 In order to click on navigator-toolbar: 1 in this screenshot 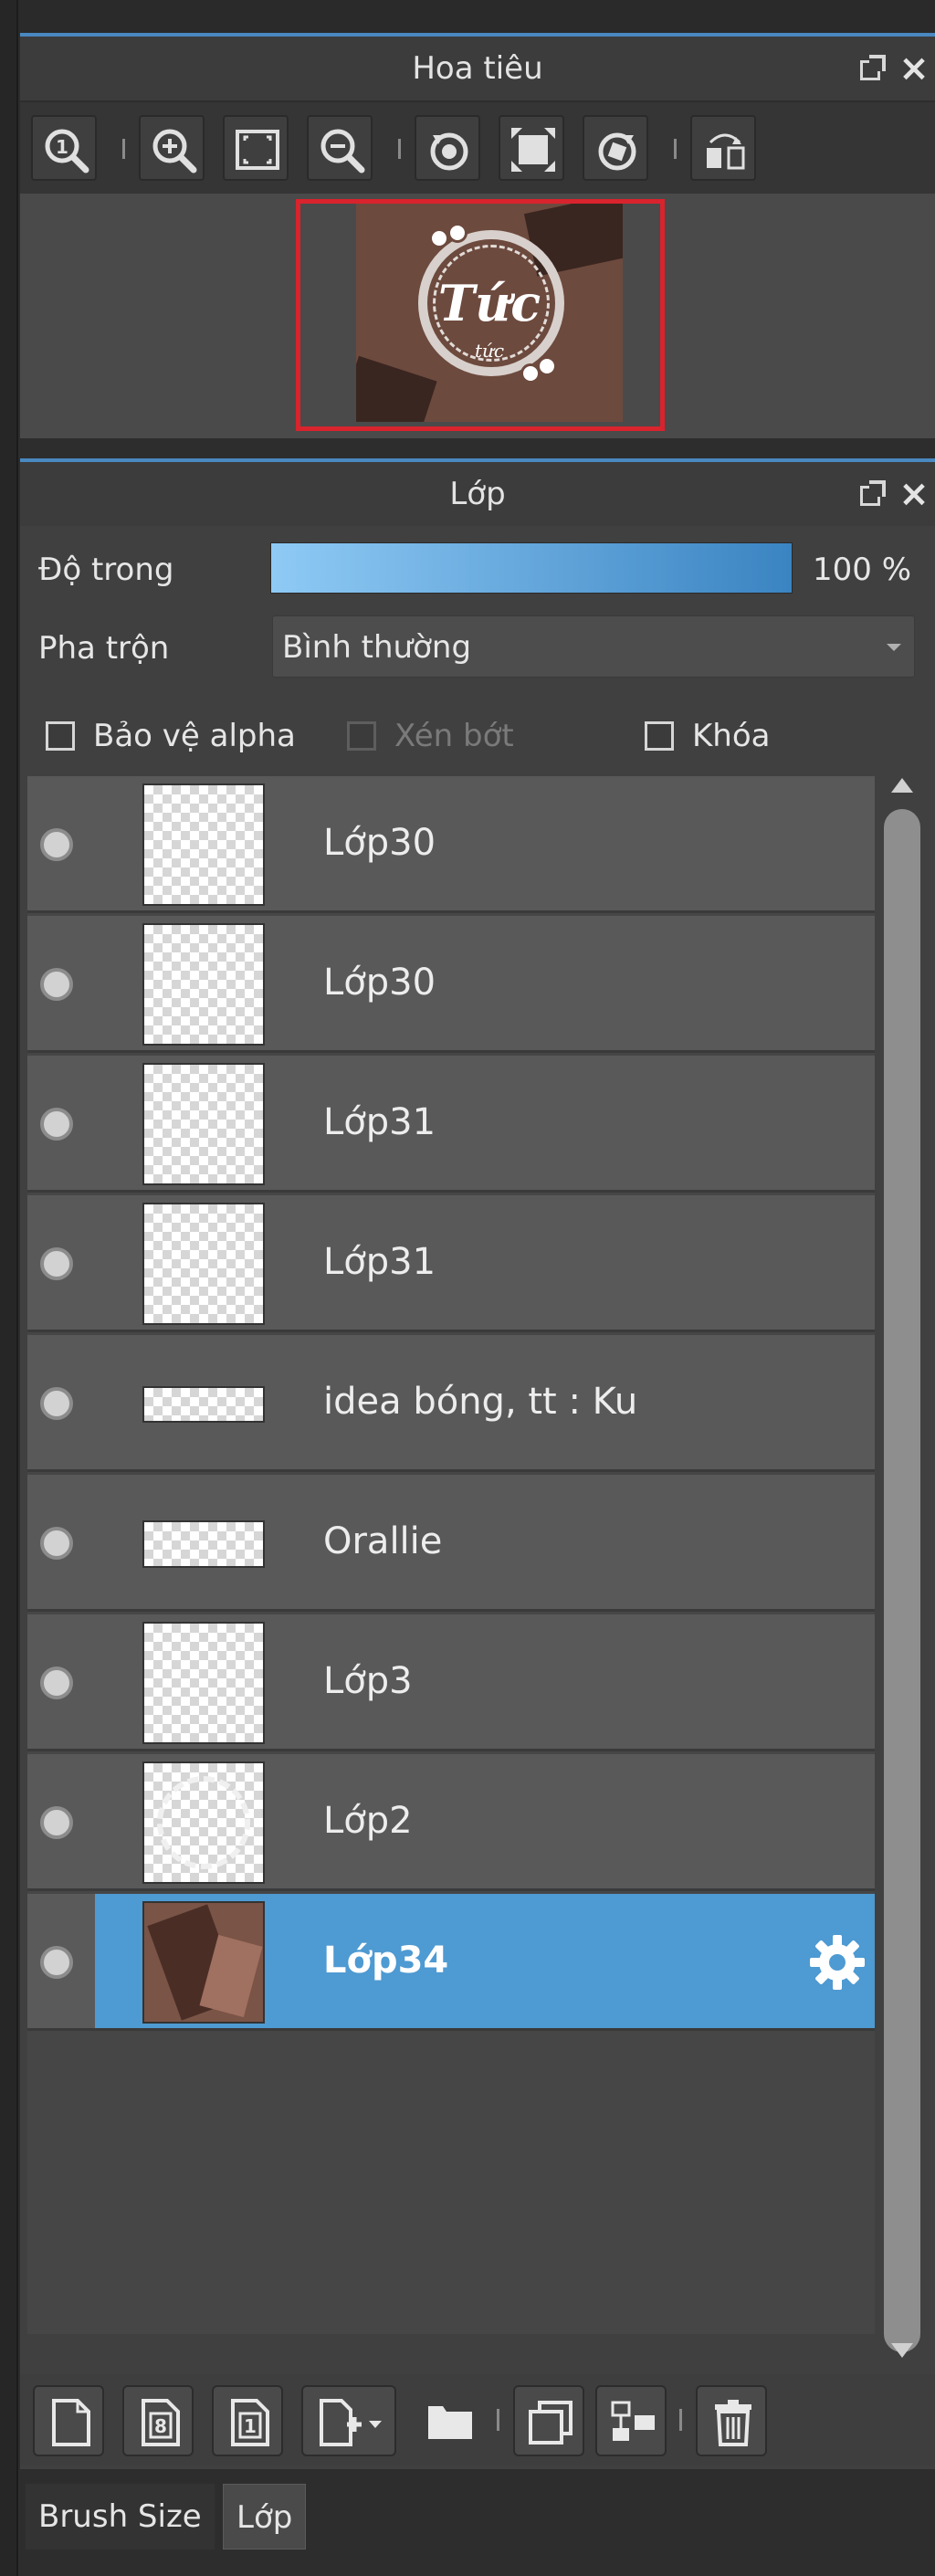, I will do `click(478, 148)`.